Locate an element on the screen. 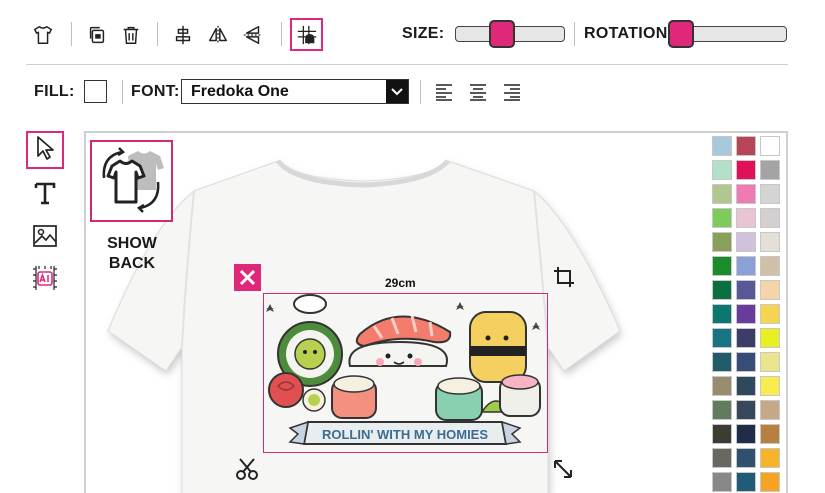 The image size is (825, 493). fill-color-swatch is located at coordinates (95, 91).